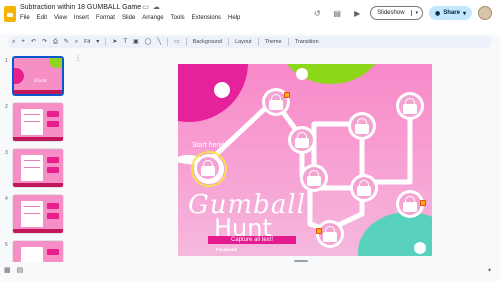 Image resolution: width=500 pixels, height=281 pixels. What do you see at coordinates (60, 18) in the screenshot?
I see `menu-view: View` at bounding box center [60, 18].